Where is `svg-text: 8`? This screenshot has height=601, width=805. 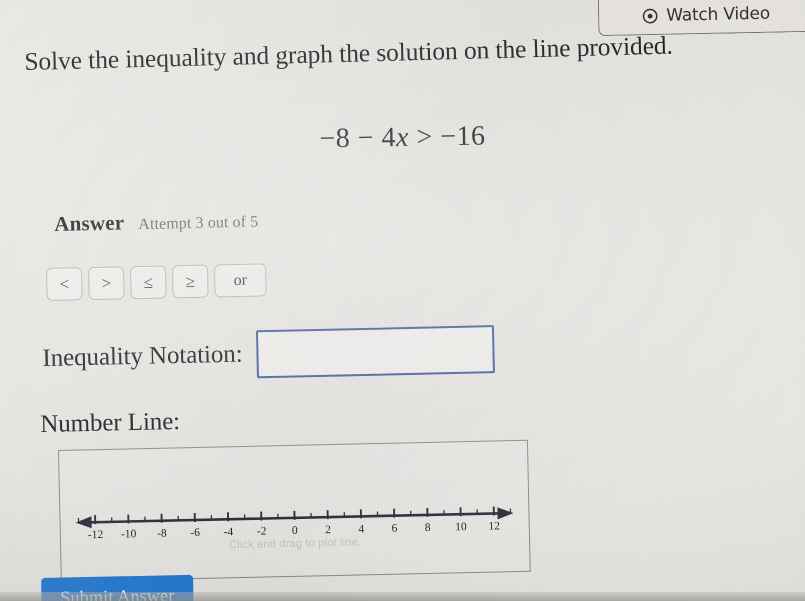
svg-text: 8 is located at coordinates (428, 528).